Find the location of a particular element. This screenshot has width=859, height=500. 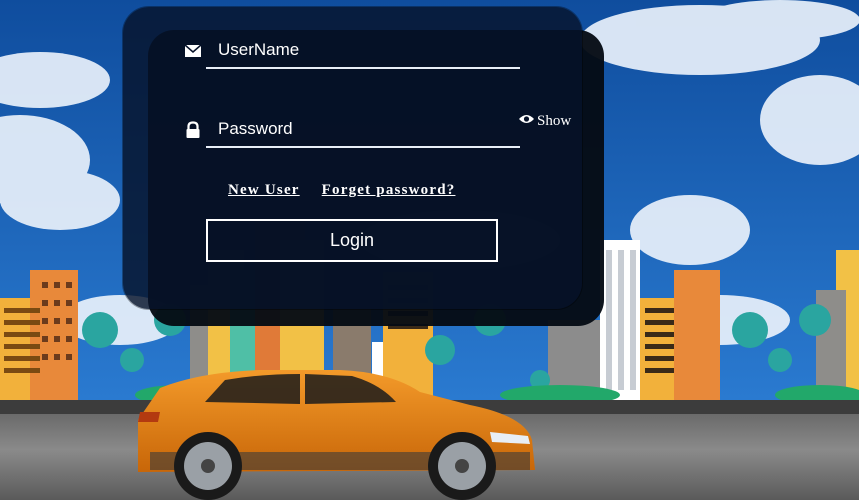

show-label: Show is located at coordinates (554, 121).